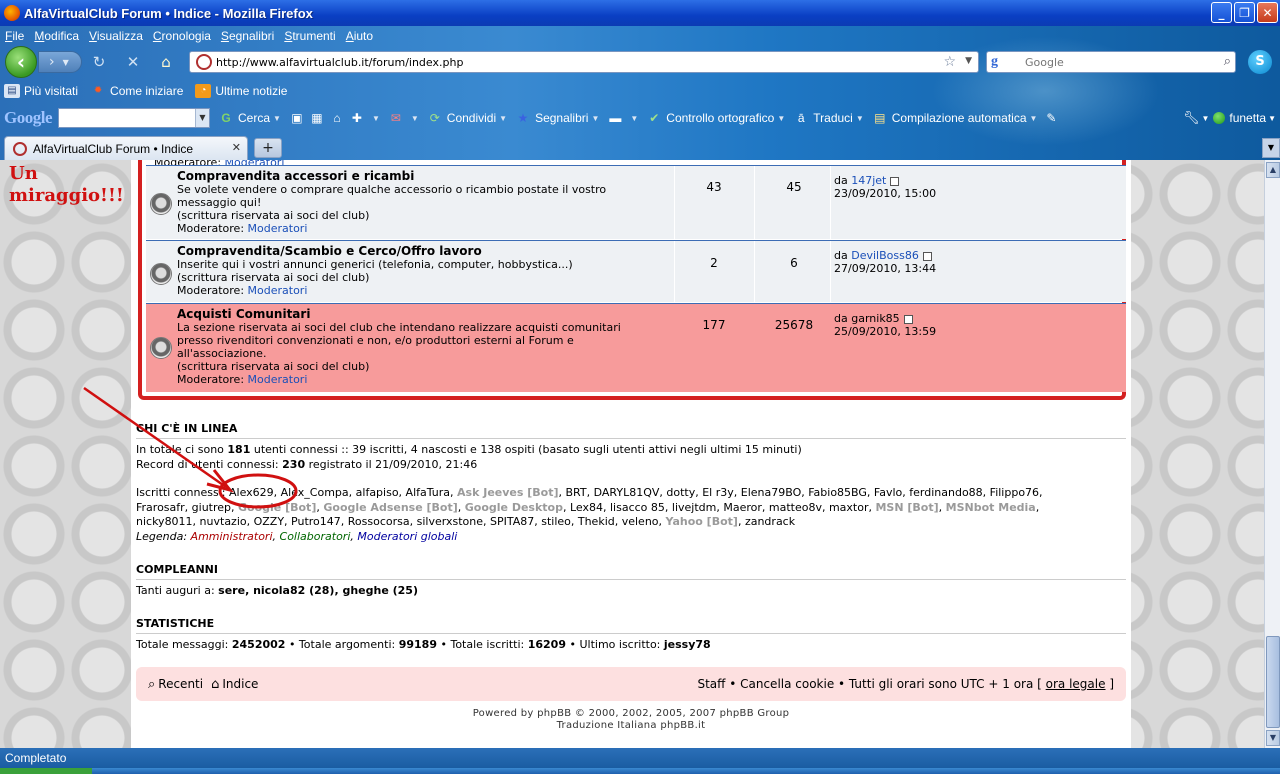 The image size is (1280, 774). What do you see at coordinates (1115, 62) in the screenshot?
I see `search-input` at bounding box center [1115, 62].